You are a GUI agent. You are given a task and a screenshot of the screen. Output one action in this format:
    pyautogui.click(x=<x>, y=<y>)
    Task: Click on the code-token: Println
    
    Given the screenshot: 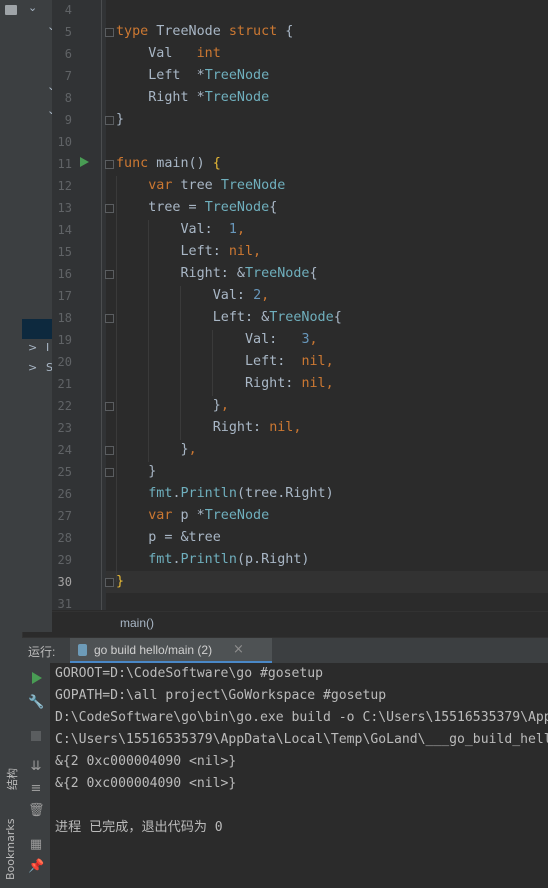 What is the action you would take?
    pyautogui.click(x=208, y=559)
    